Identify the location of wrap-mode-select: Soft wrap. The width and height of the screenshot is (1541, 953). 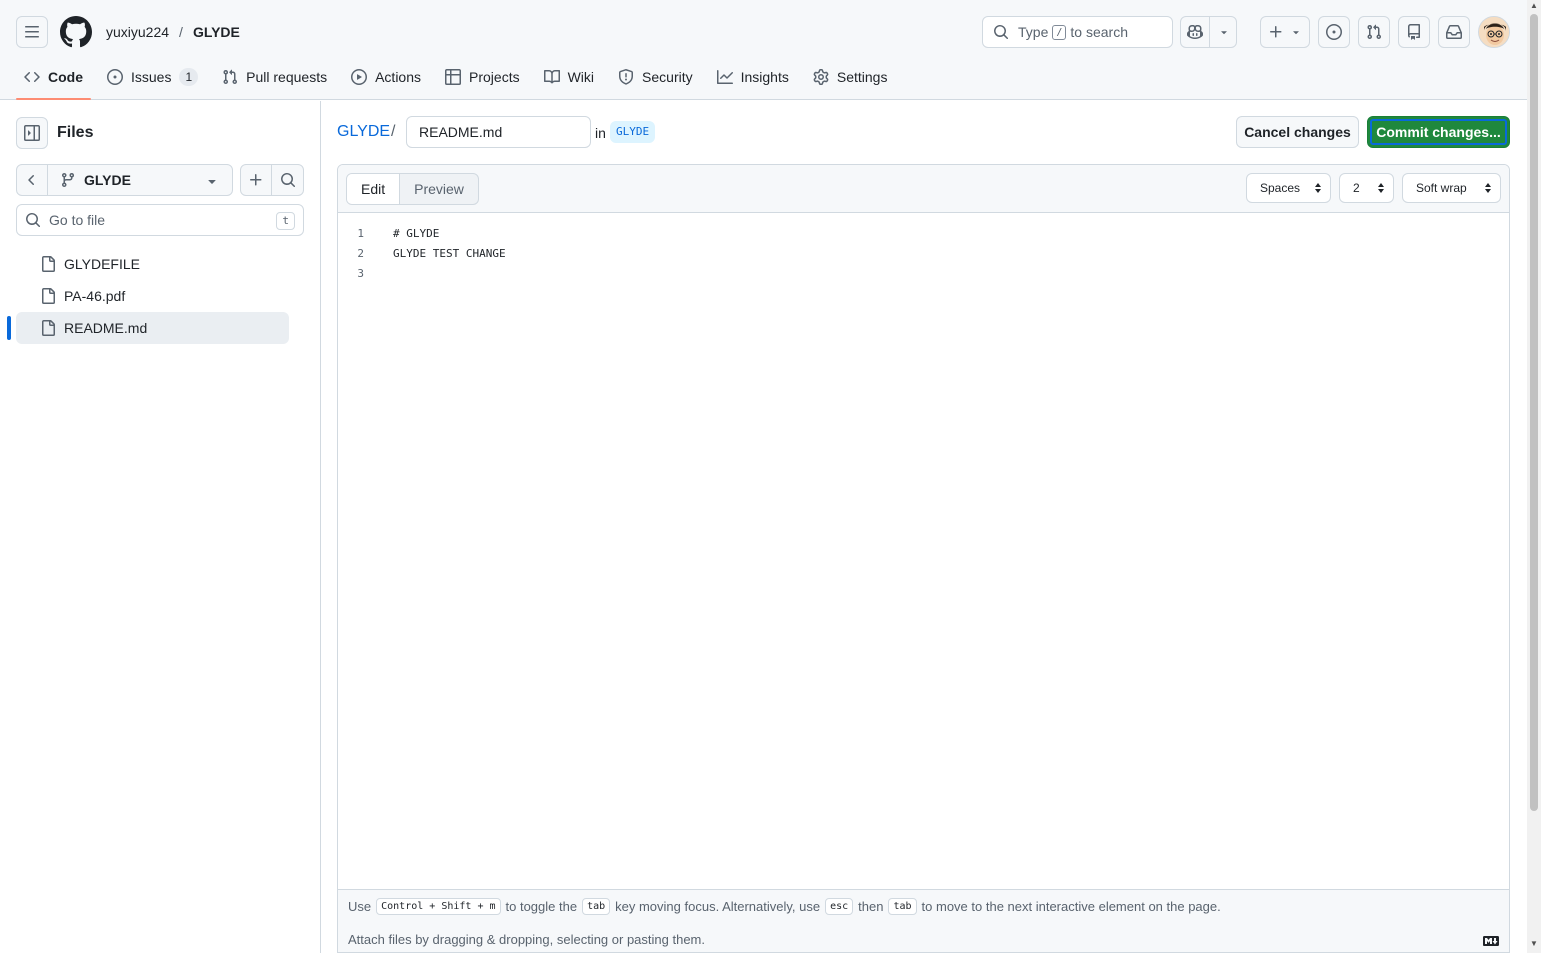
(1451, 188).